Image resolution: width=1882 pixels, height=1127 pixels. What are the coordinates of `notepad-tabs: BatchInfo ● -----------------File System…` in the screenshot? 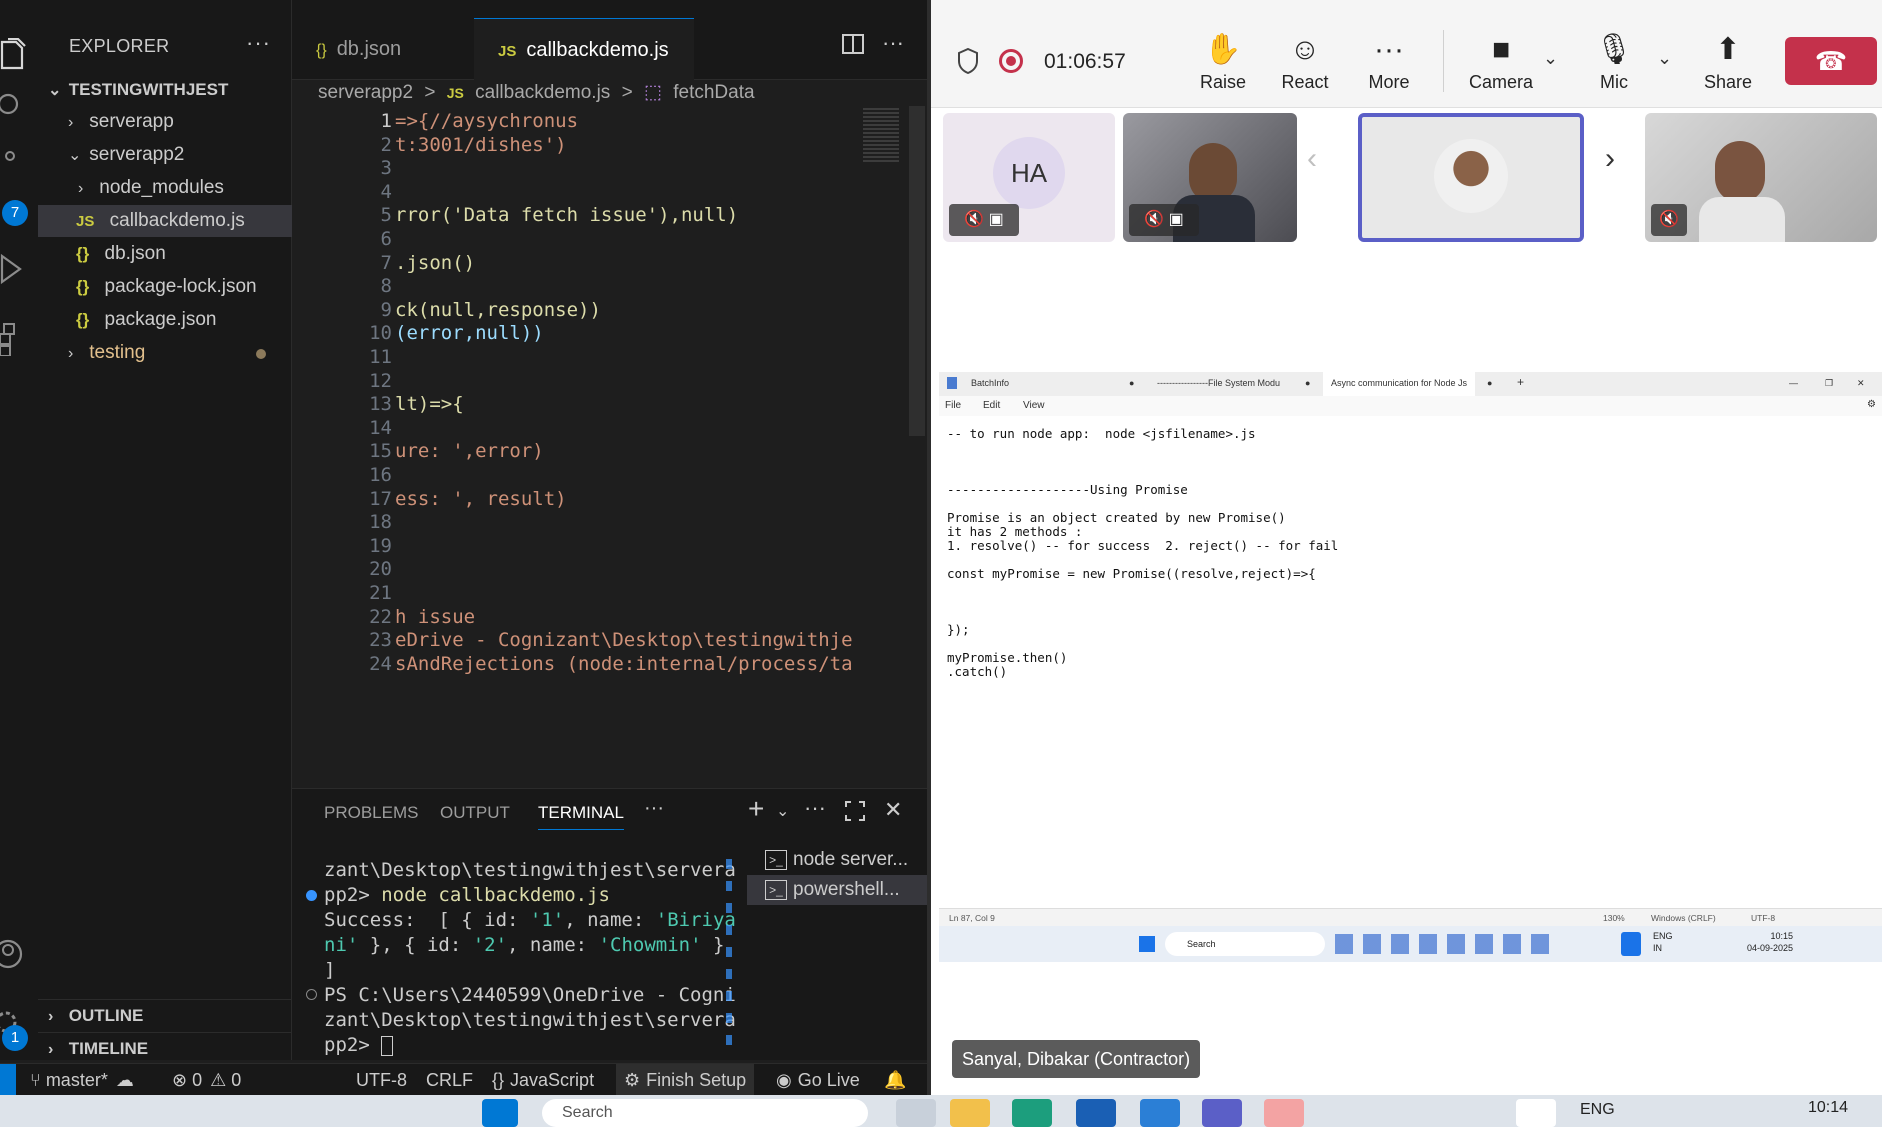 It's located at (1410, 384).